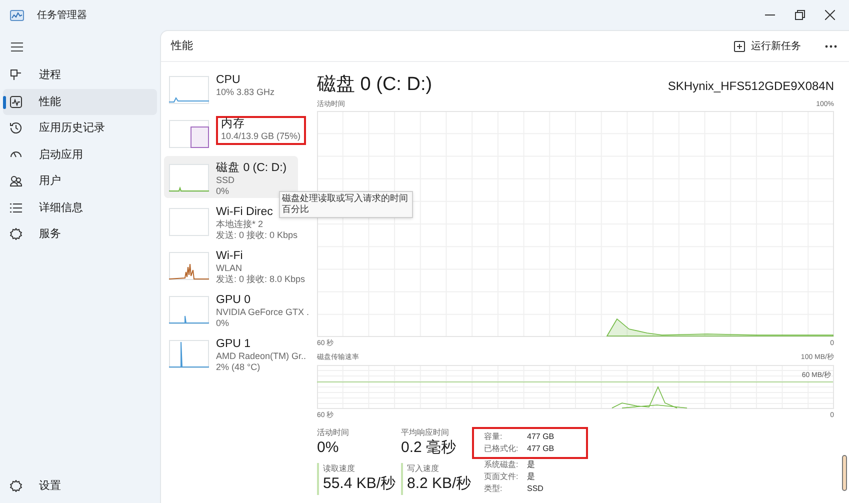  I want to click on disk-model: SKHynix_HFS512GDE9X084N, so click(751, 86).